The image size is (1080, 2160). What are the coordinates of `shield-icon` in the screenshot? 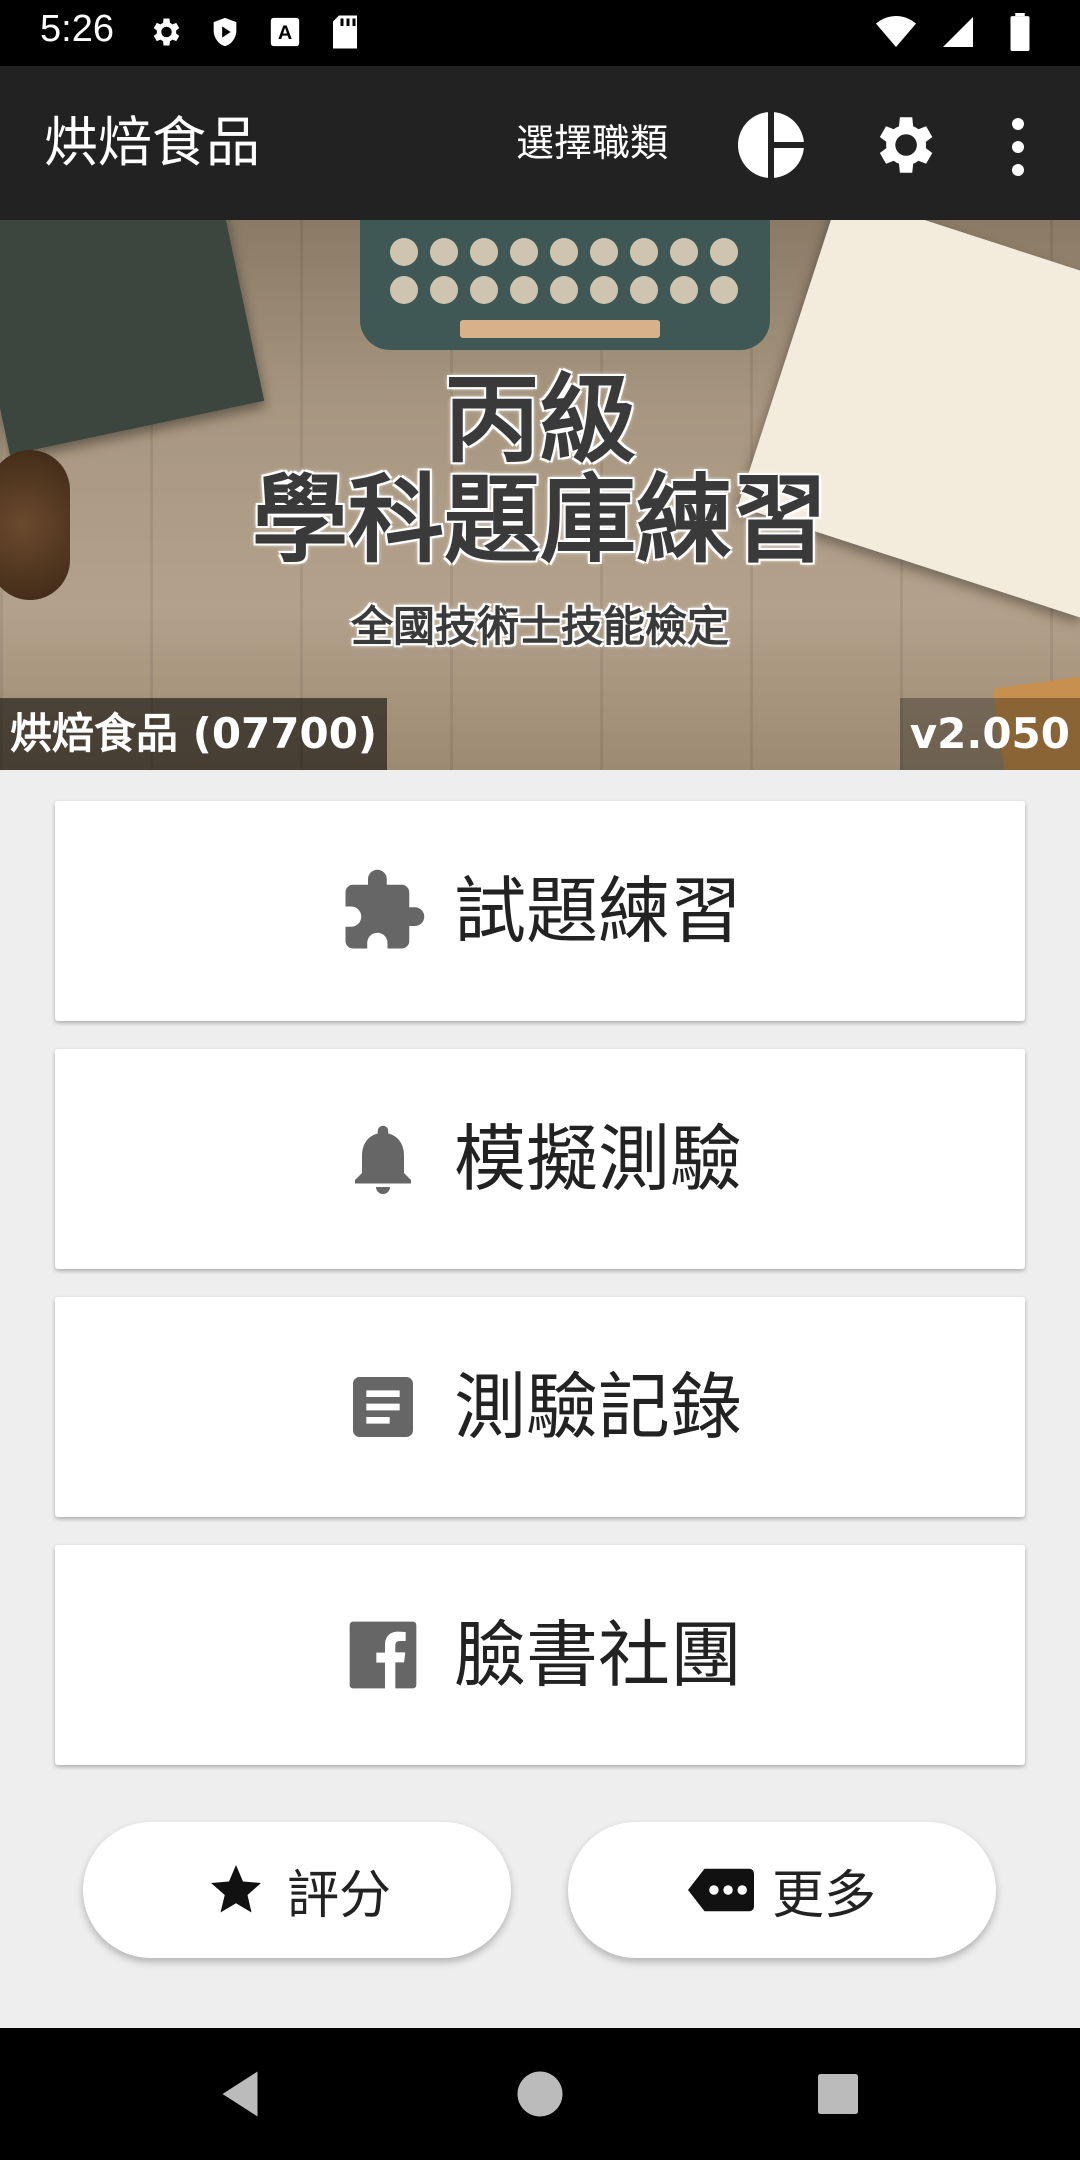 It's located at (225, 32).